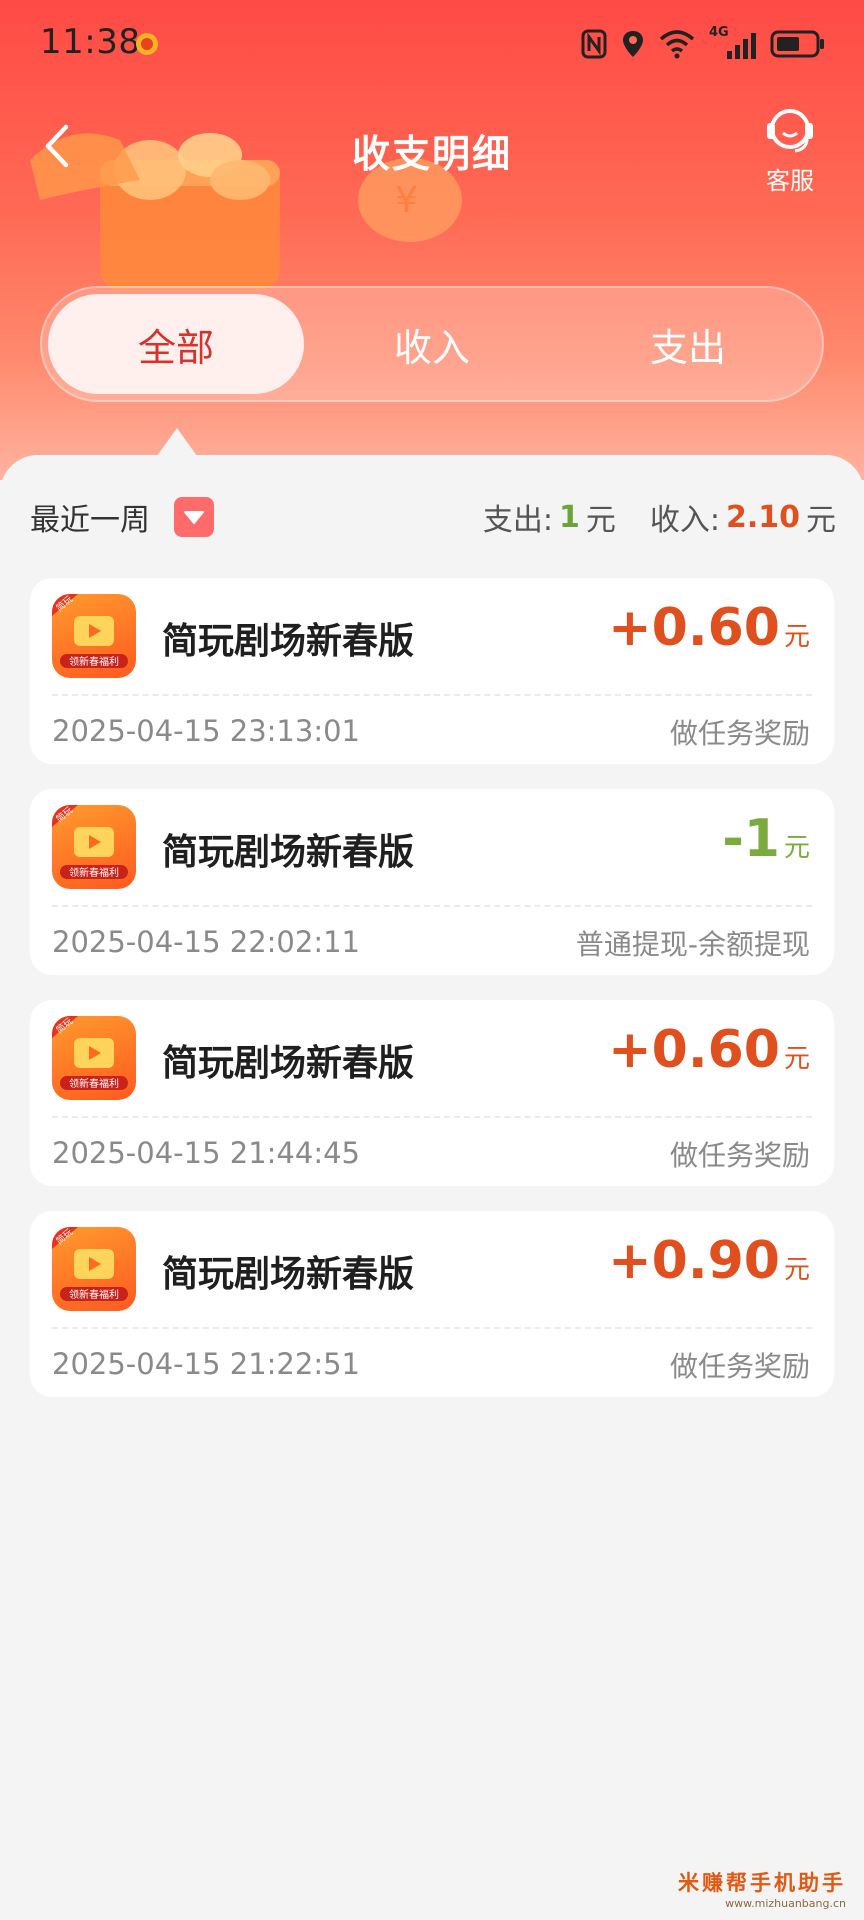 This screenshot has width=864, height=1920. I want to click on nav-bar: 收支明细 客服, so click(432, 155).